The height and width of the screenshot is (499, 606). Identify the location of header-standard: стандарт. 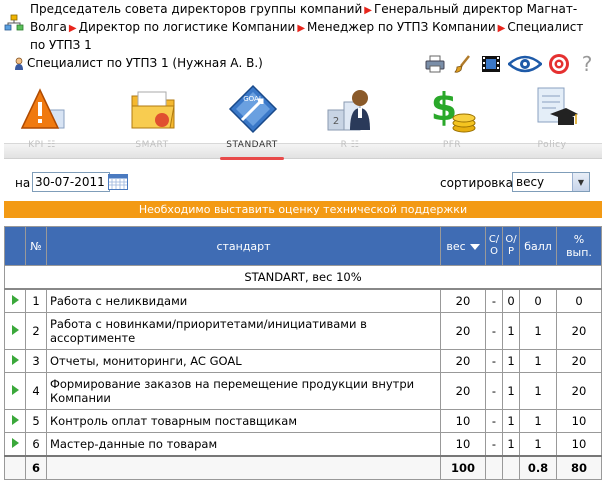
(243, 246).